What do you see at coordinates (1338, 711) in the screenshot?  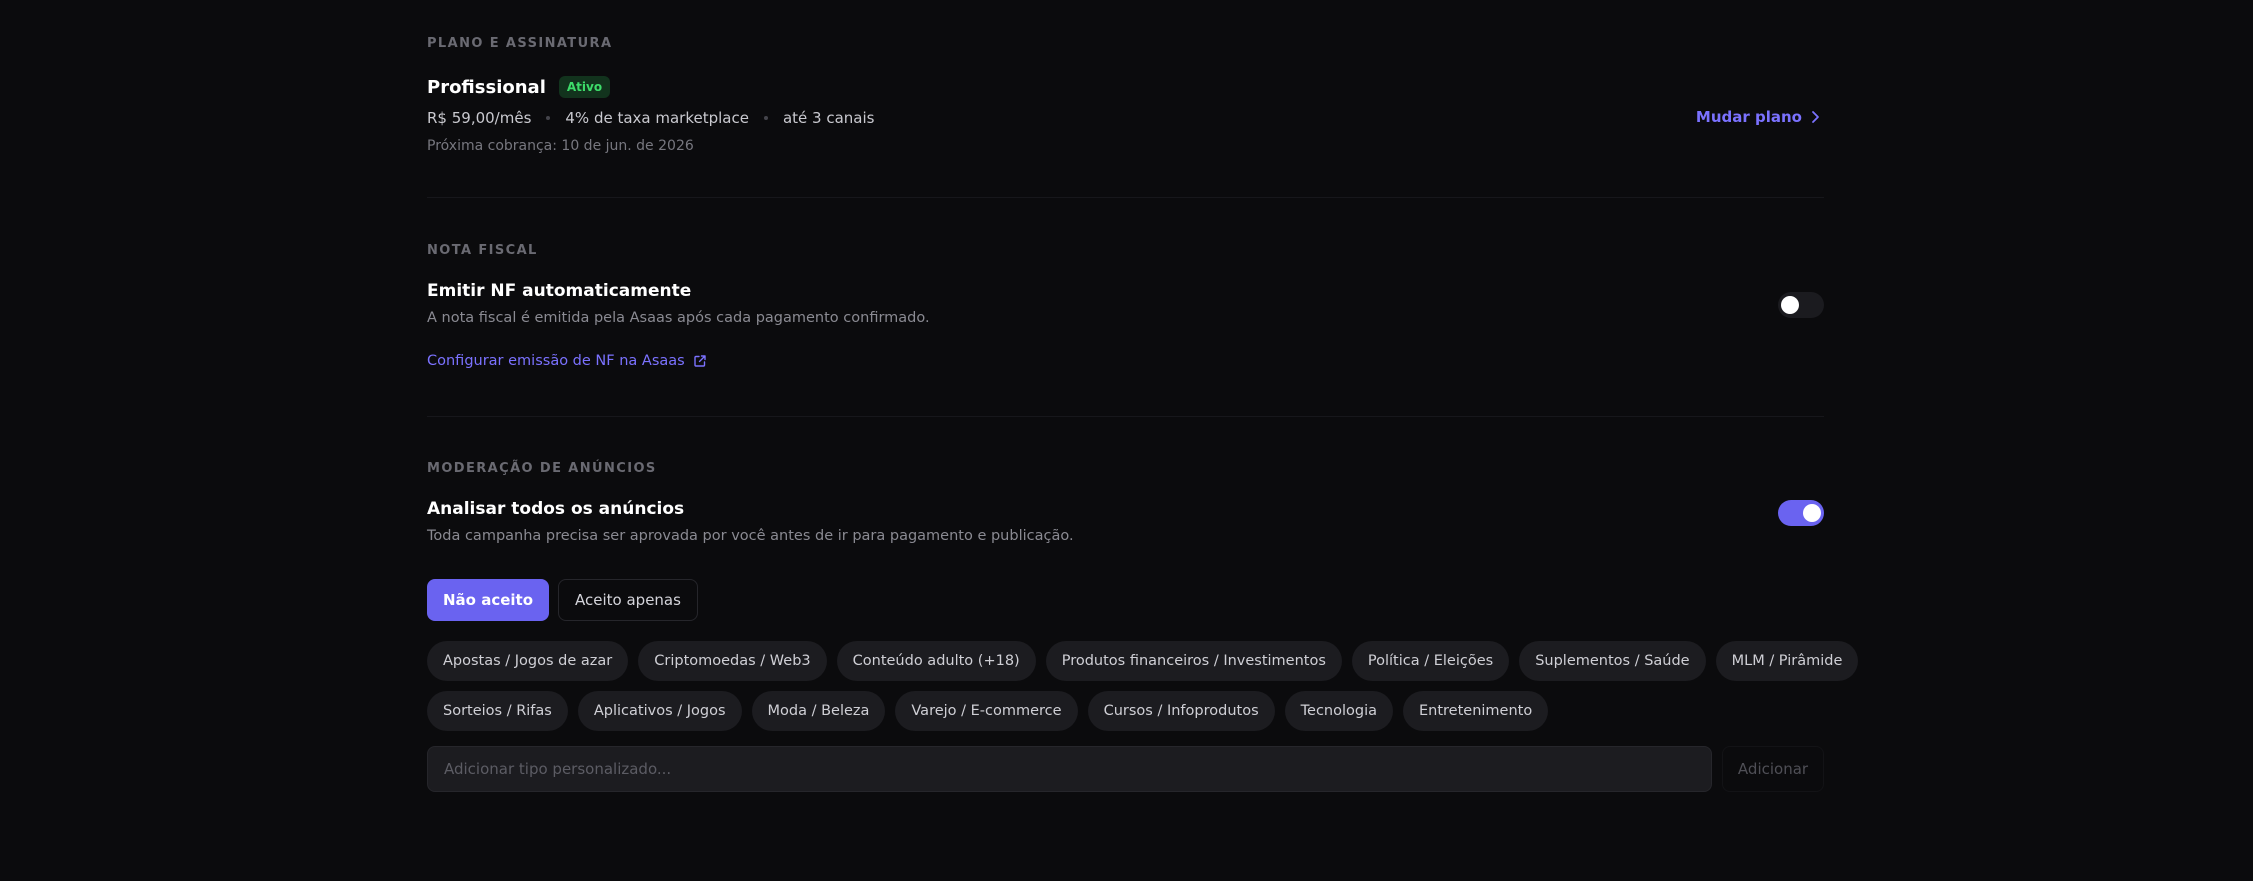 I see `category-chip: Tecnologia` at bounding box center [1338, 711].